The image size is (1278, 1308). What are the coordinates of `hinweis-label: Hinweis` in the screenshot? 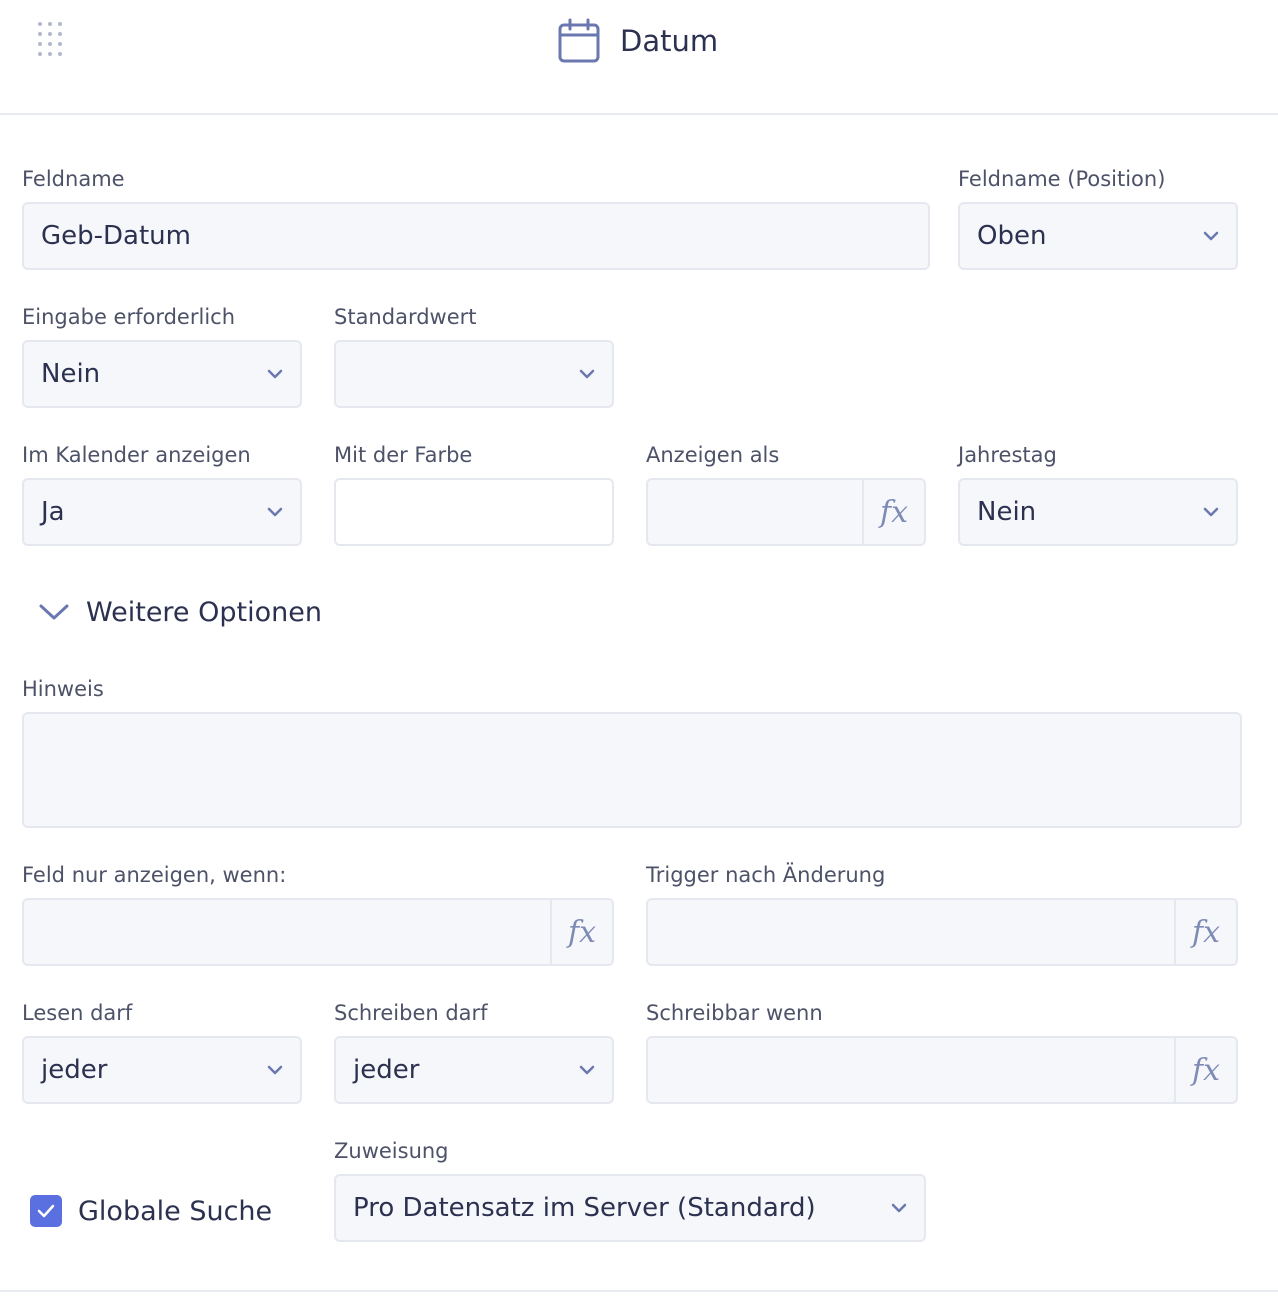 It's located at (63, 689).